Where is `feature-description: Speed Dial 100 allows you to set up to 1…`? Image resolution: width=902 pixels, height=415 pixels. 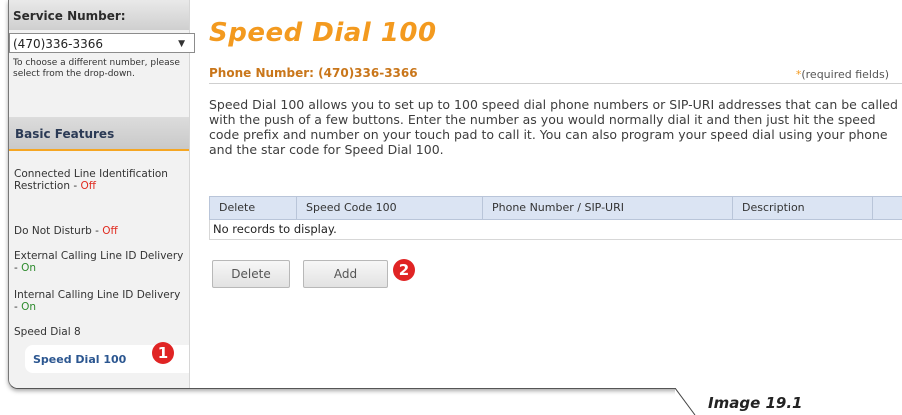
feature-description: Speed Dial 100 allows you to set up to 1… is located at coordinates (553, 127).